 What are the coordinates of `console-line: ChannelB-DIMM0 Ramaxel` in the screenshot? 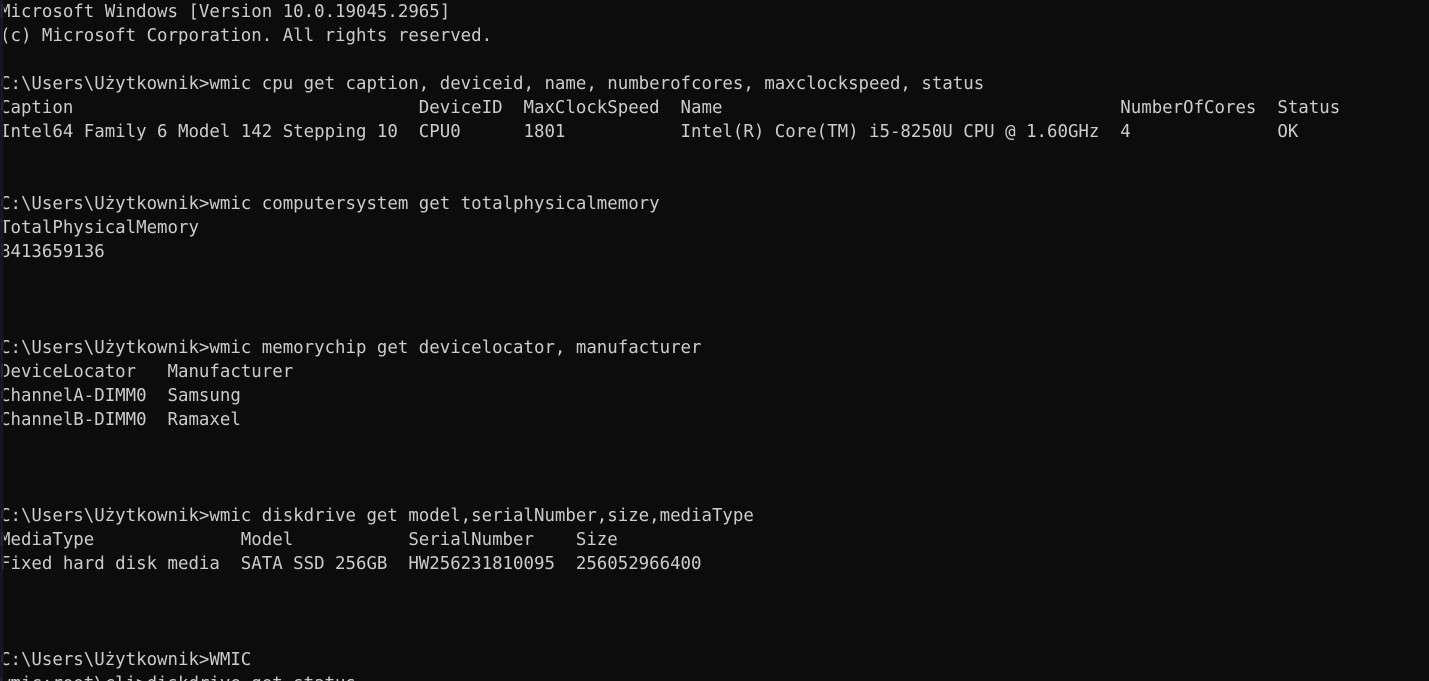 It's located at (120, 420).